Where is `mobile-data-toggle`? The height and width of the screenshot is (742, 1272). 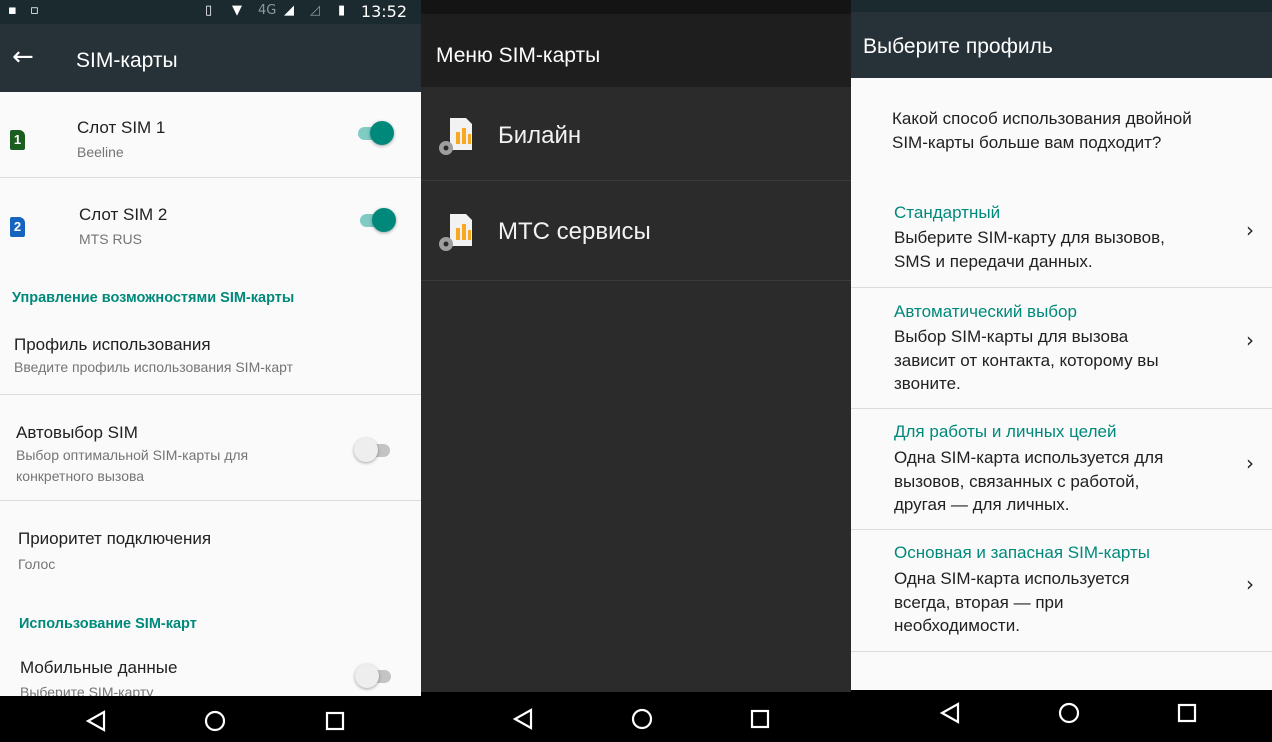
mobile-data-toggle is located at coordinates (374, 676).